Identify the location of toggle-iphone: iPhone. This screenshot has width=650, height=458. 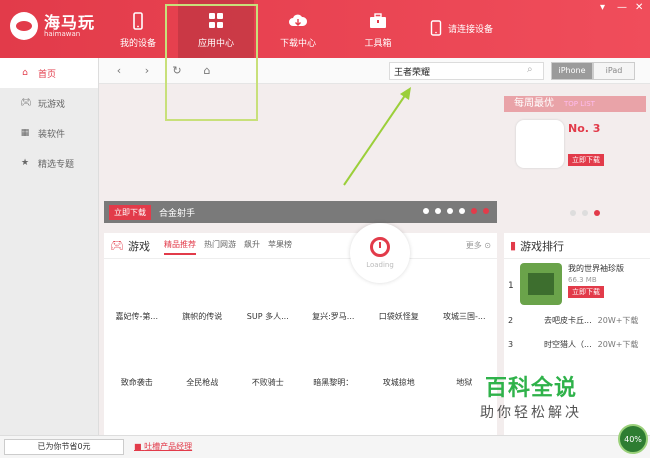
(572, 71).